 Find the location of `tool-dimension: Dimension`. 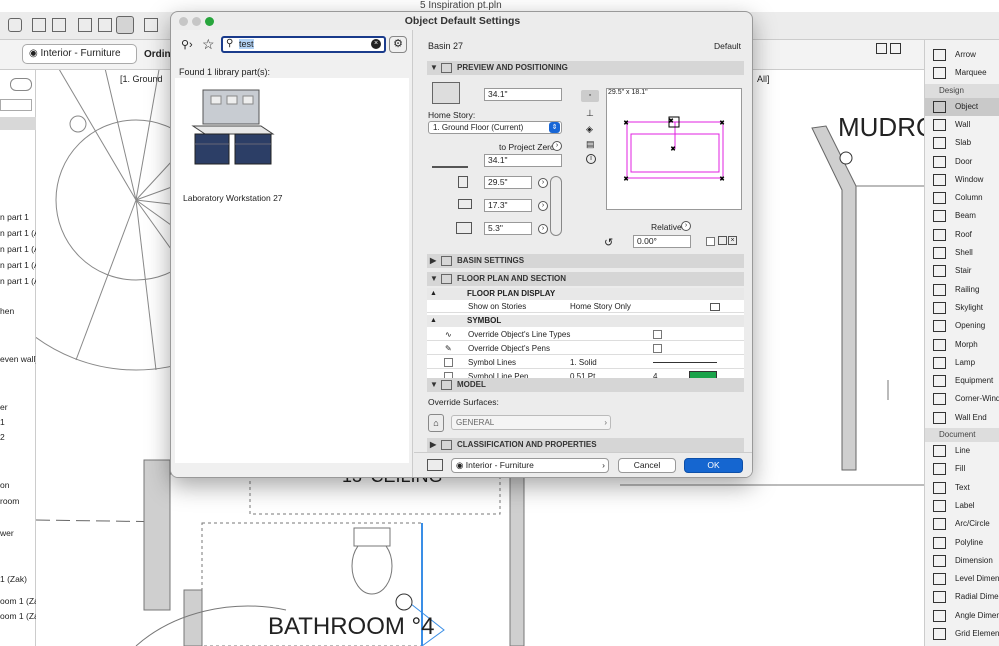

tool-dimension: Dimension is located at coordinates (962, 561).